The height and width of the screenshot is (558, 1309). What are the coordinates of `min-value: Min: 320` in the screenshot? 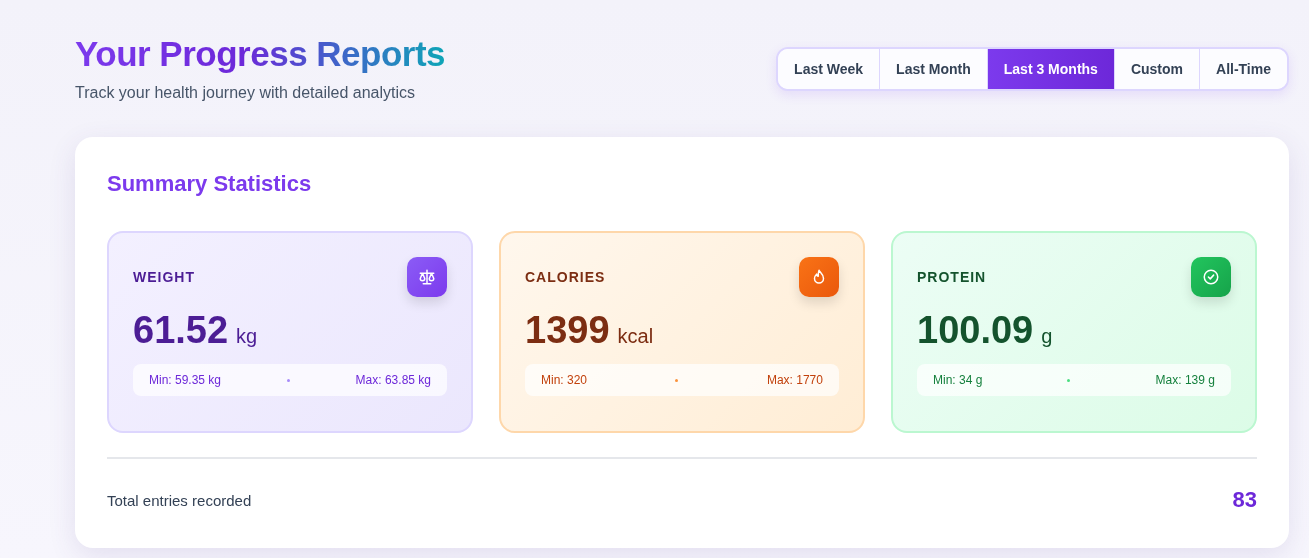 It's located at (564, 380).